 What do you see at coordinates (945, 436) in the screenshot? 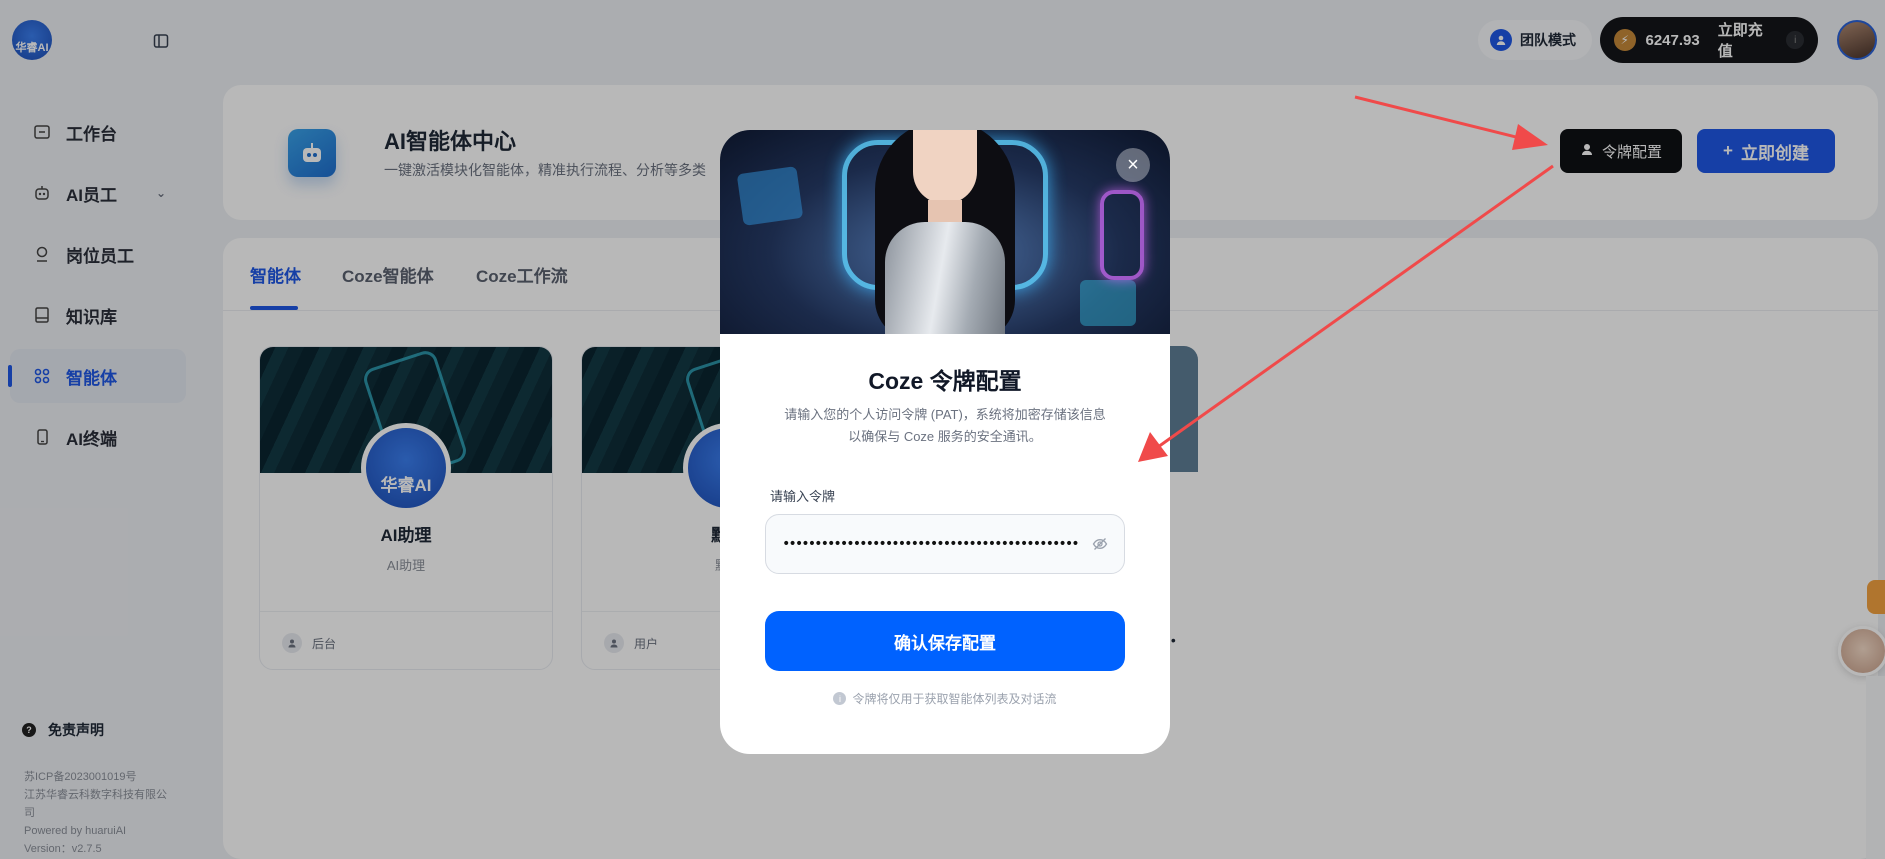
I see `modal-desc-line: 以确保与 Coze 服务的安全通讯。` at bounding box center [945, 436].